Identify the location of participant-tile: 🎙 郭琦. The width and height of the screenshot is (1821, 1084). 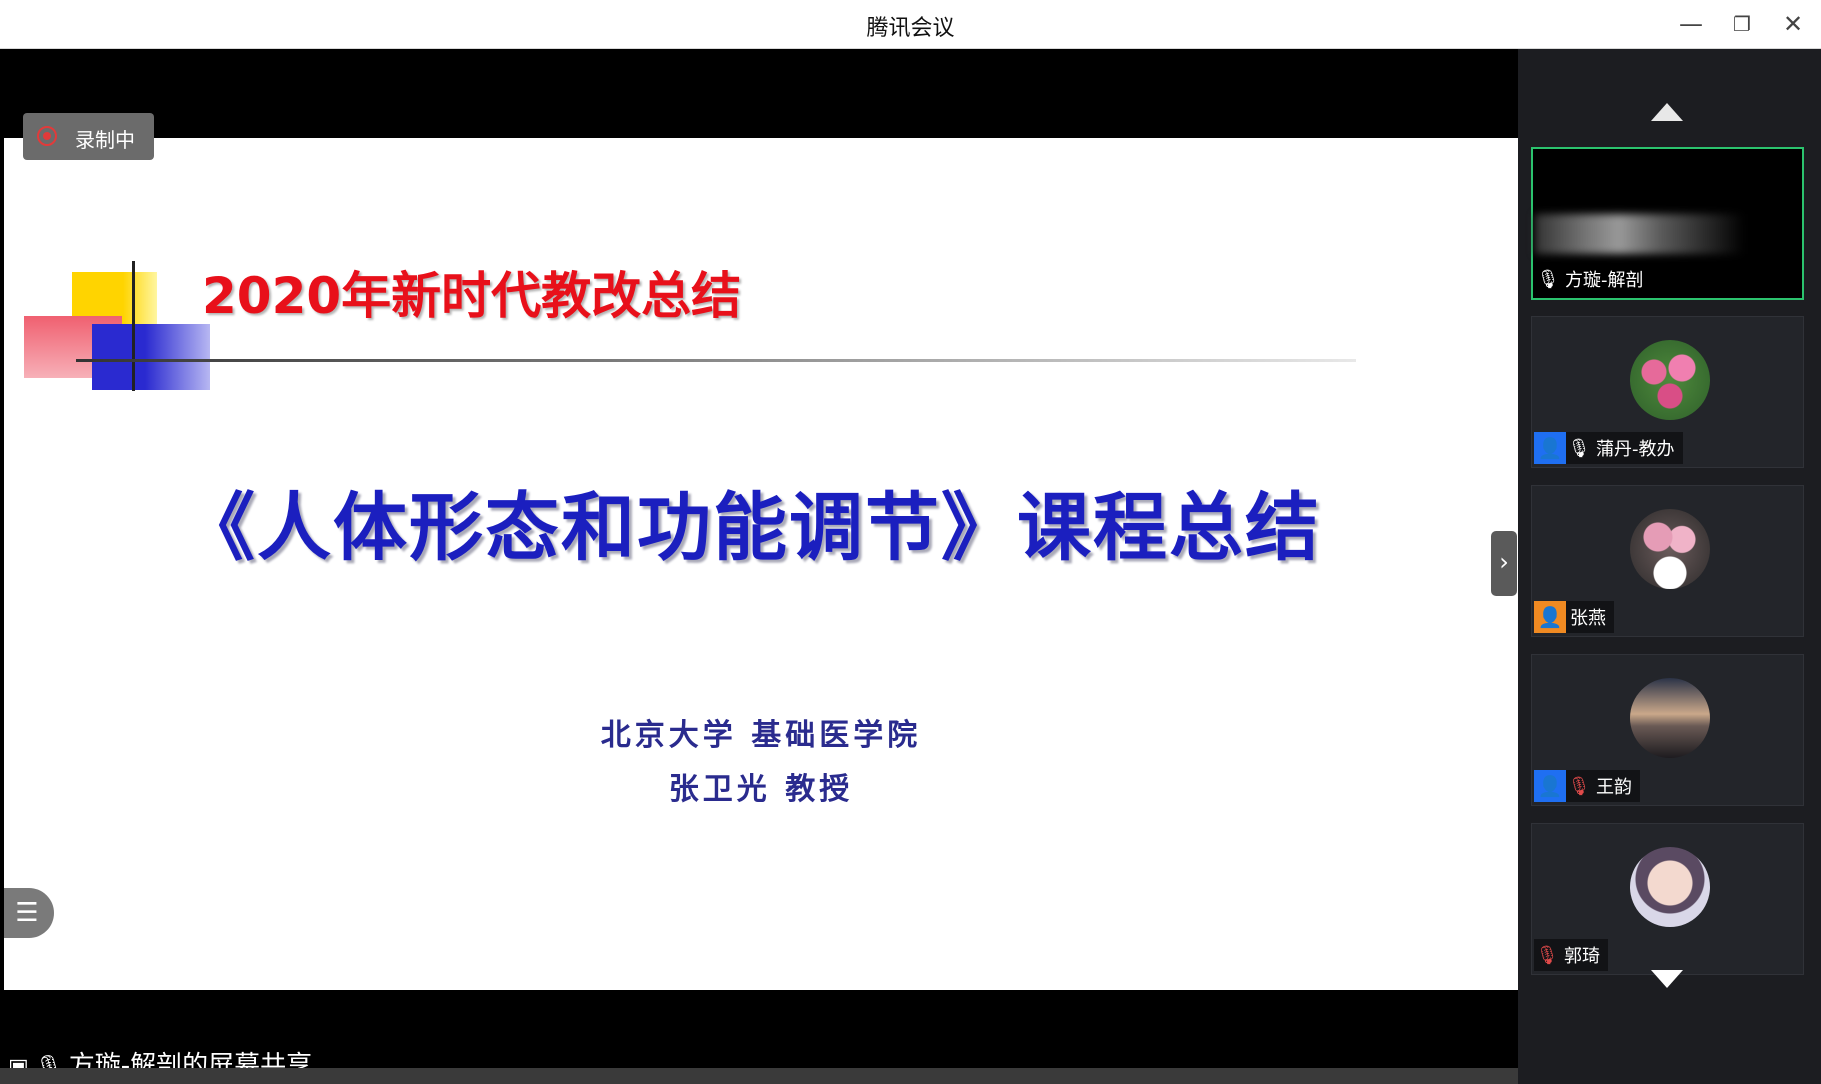
(1667, 899).